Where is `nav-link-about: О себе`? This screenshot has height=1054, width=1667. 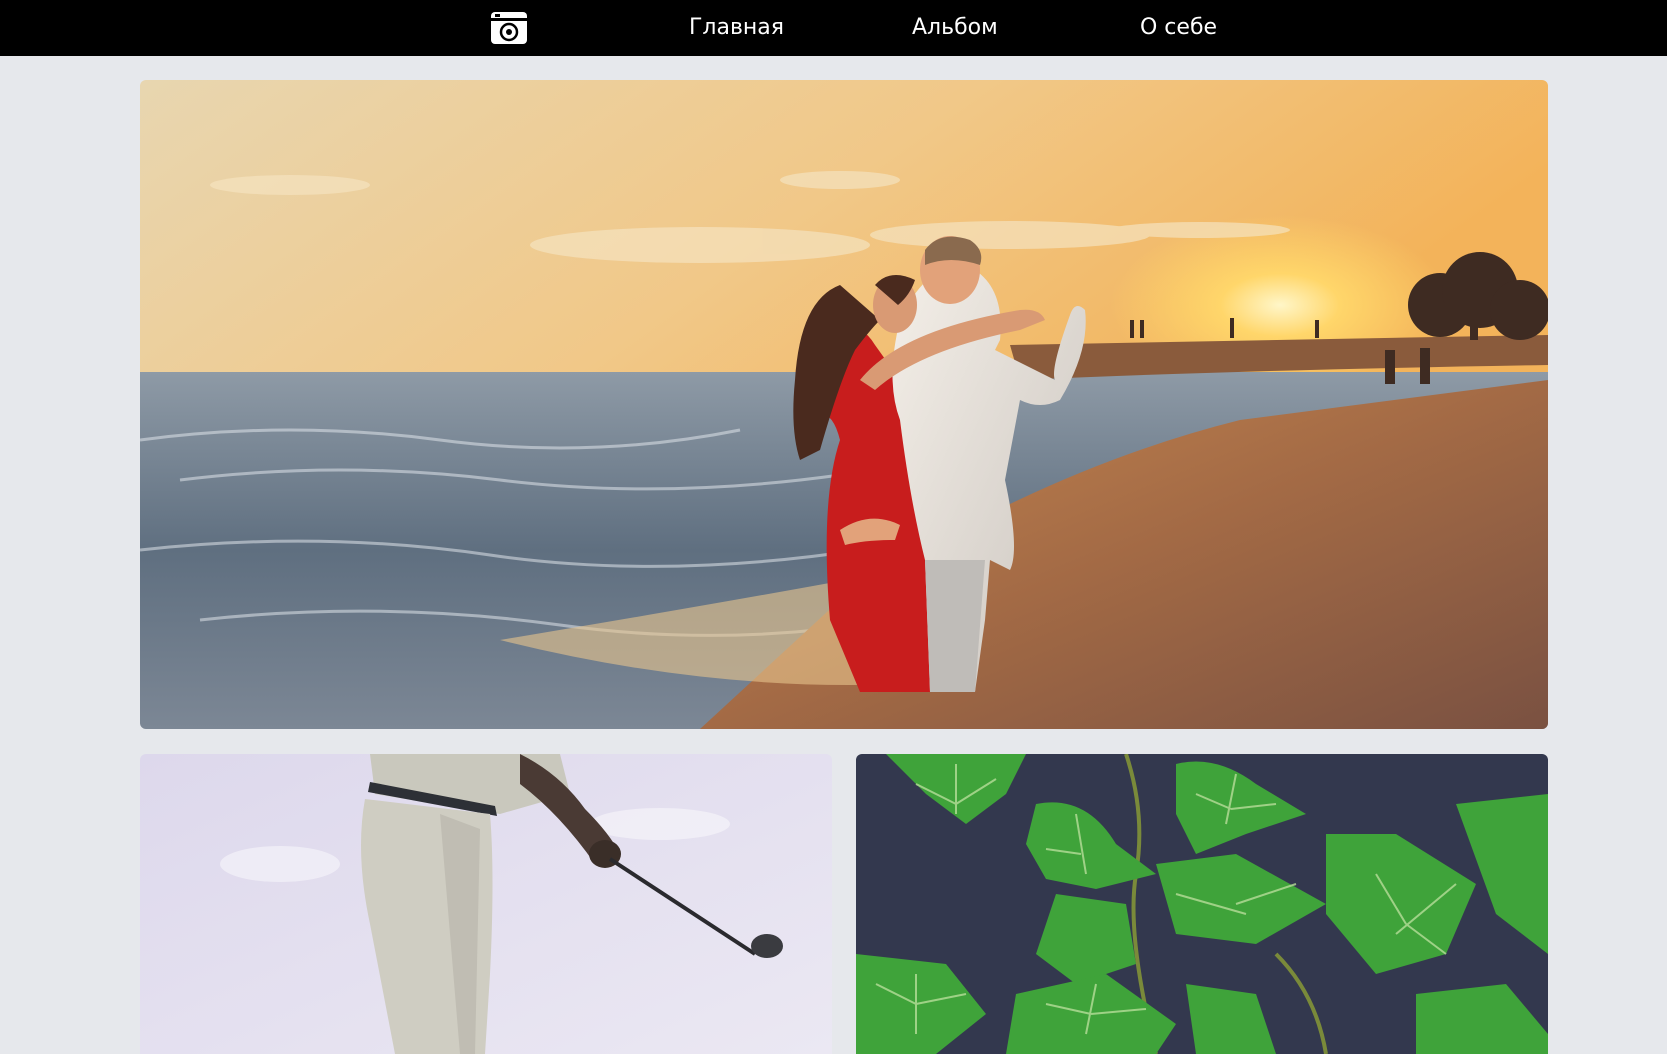
nav-link-about: О себе is located at coordinates (1178, 28).